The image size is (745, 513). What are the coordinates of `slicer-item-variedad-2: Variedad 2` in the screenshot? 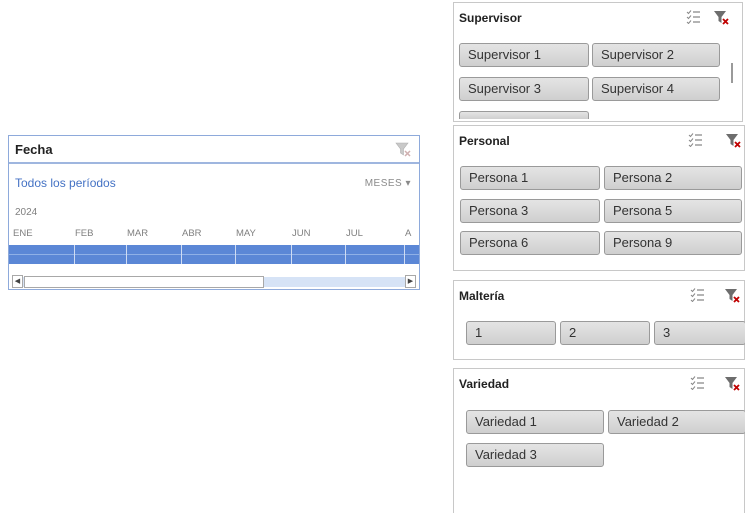 It's located at (676, 422).